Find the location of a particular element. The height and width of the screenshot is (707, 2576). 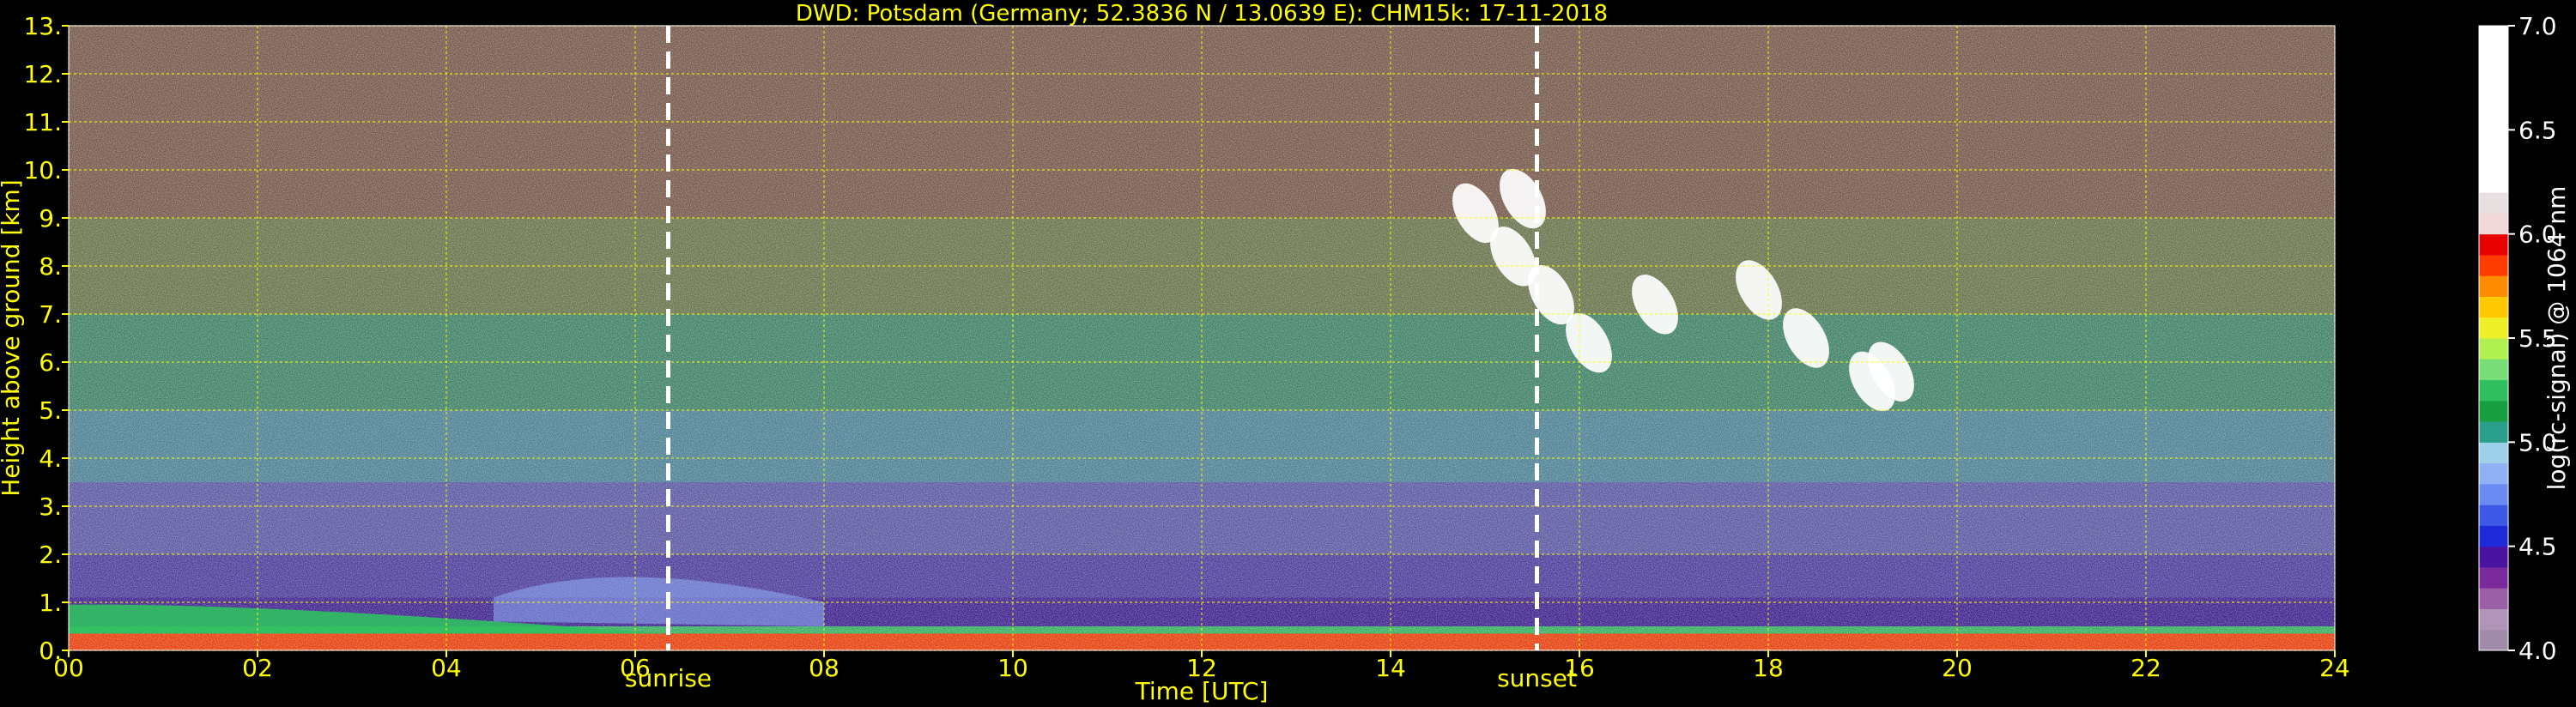

y-tick-label: 3. is located at coordinates (50, 507).